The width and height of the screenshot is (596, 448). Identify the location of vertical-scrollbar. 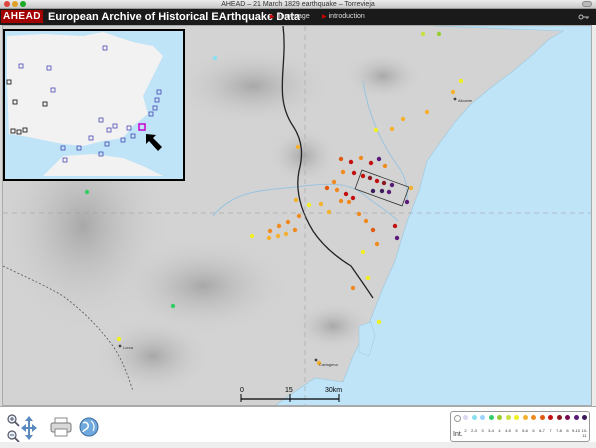
(594, 215).